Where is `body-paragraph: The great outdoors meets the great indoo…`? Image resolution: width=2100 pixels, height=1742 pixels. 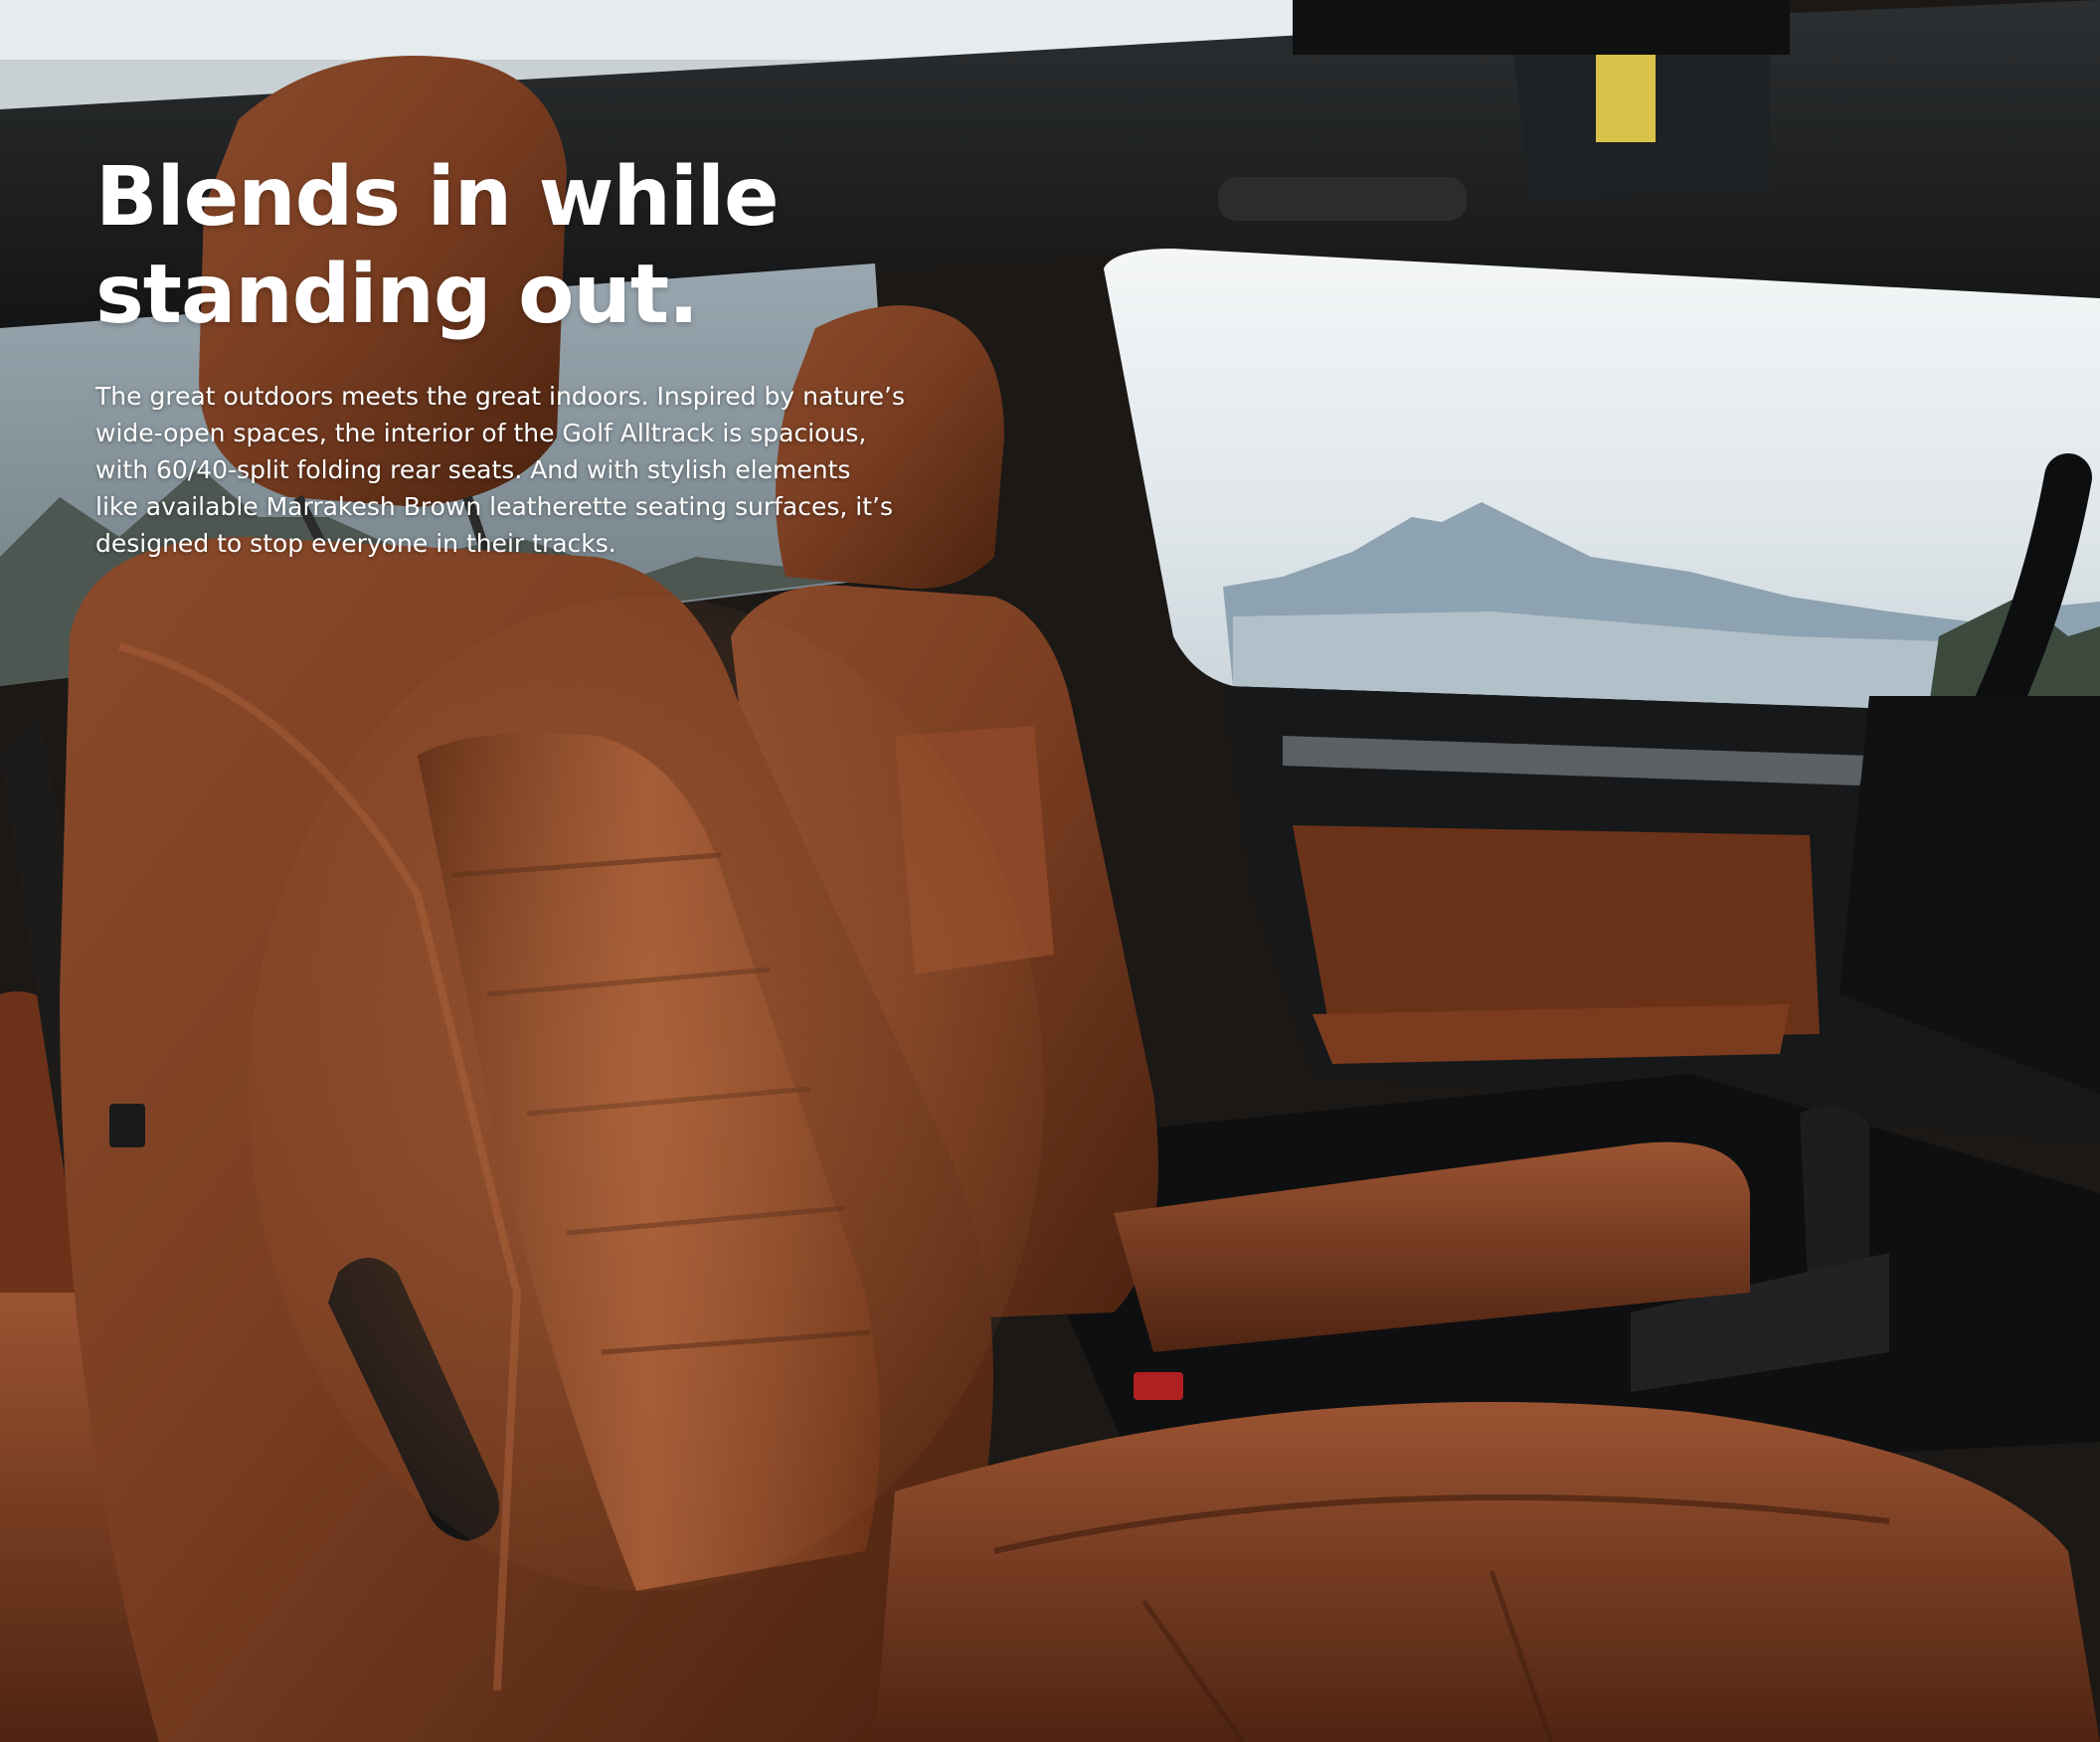
body-paragraph: The great outdoors meets the great indoo… is located at coordinates (532, 470).